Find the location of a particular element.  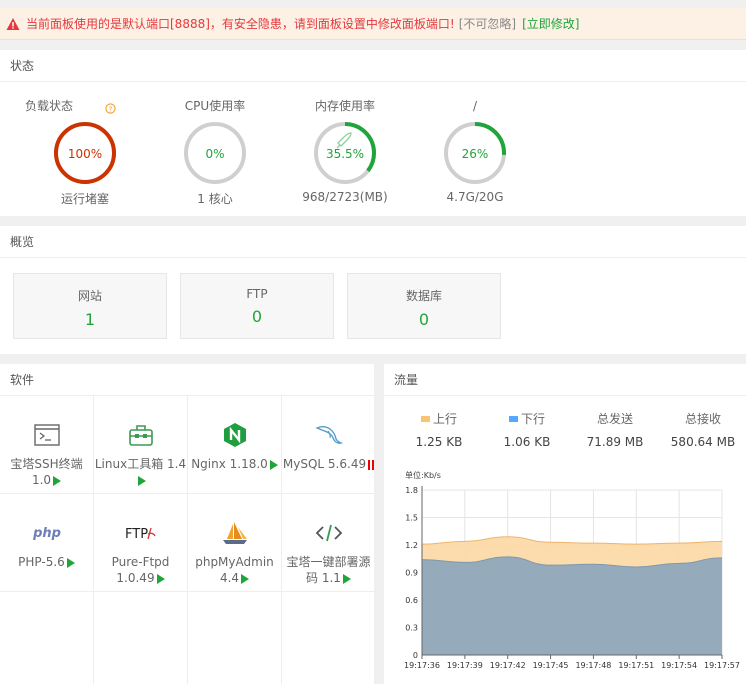

software-name: MySQL 5.6.49 is located at coordinates (324, 464).